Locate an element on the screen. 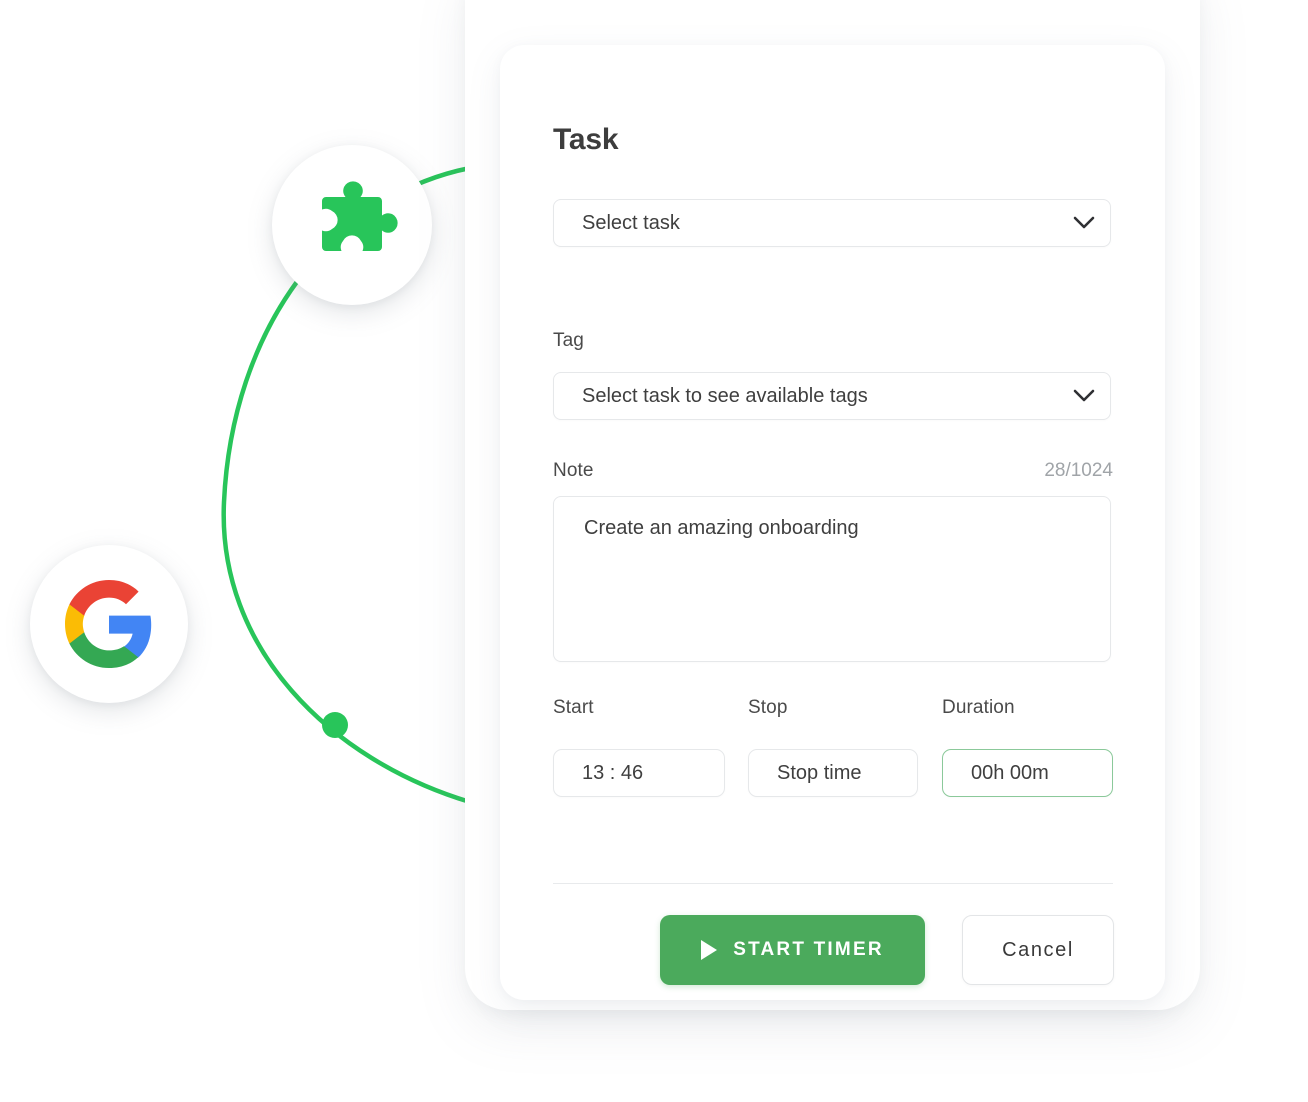 The height and width of the screenshot is (1102, 1308). google-logo-icon is located at coordinates (108, 624).